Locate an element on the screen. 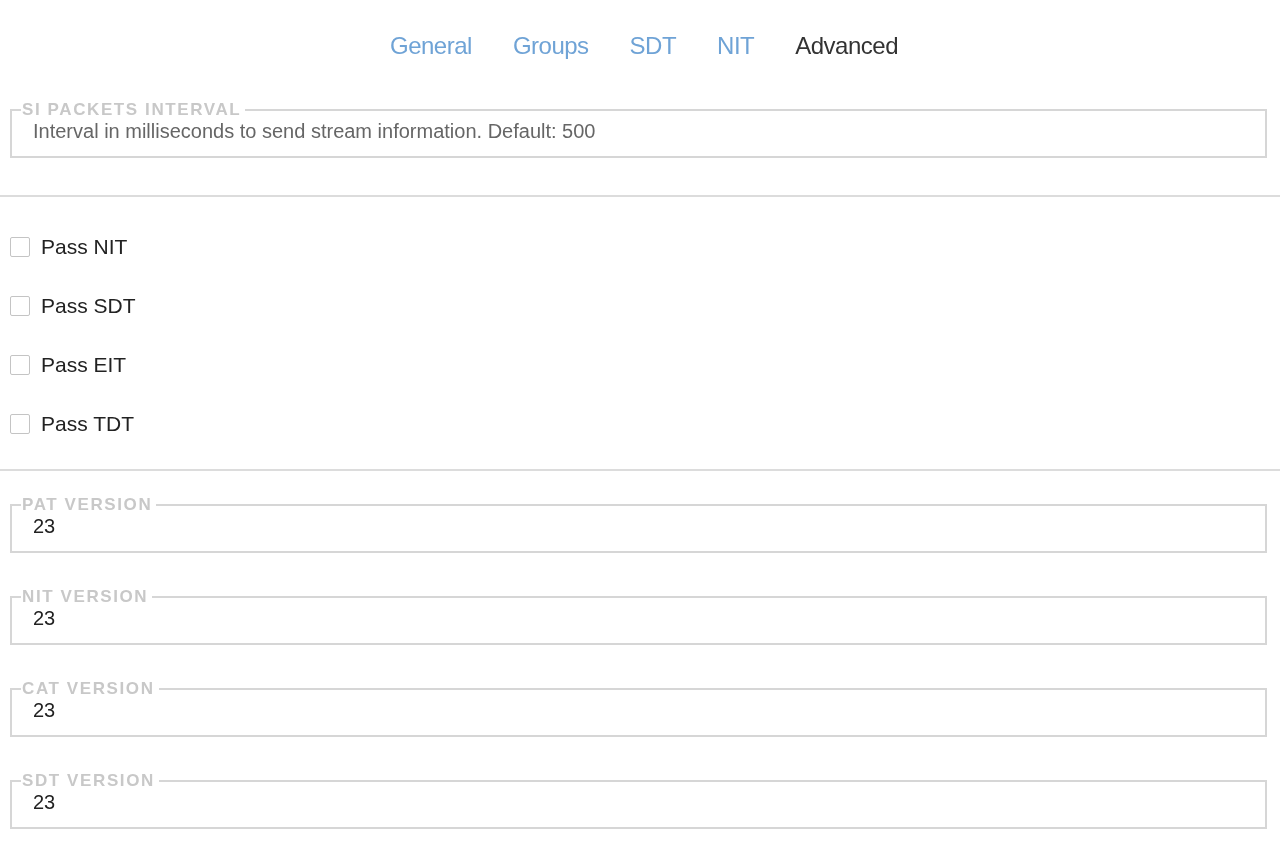  checkbox-label: Pass TDT is located at coordinates (87, 423).